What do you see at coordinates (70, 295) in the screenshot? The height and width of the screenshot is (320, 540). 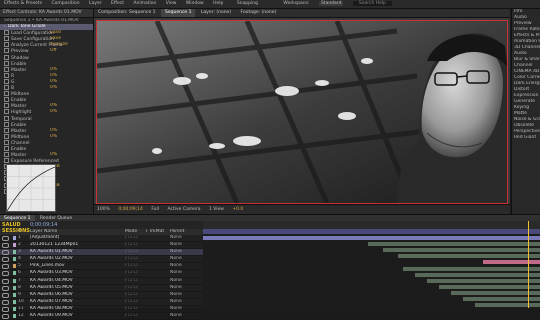 I see `layer-name: KA Awards 06.MOV` at bounding box center [70, 295].